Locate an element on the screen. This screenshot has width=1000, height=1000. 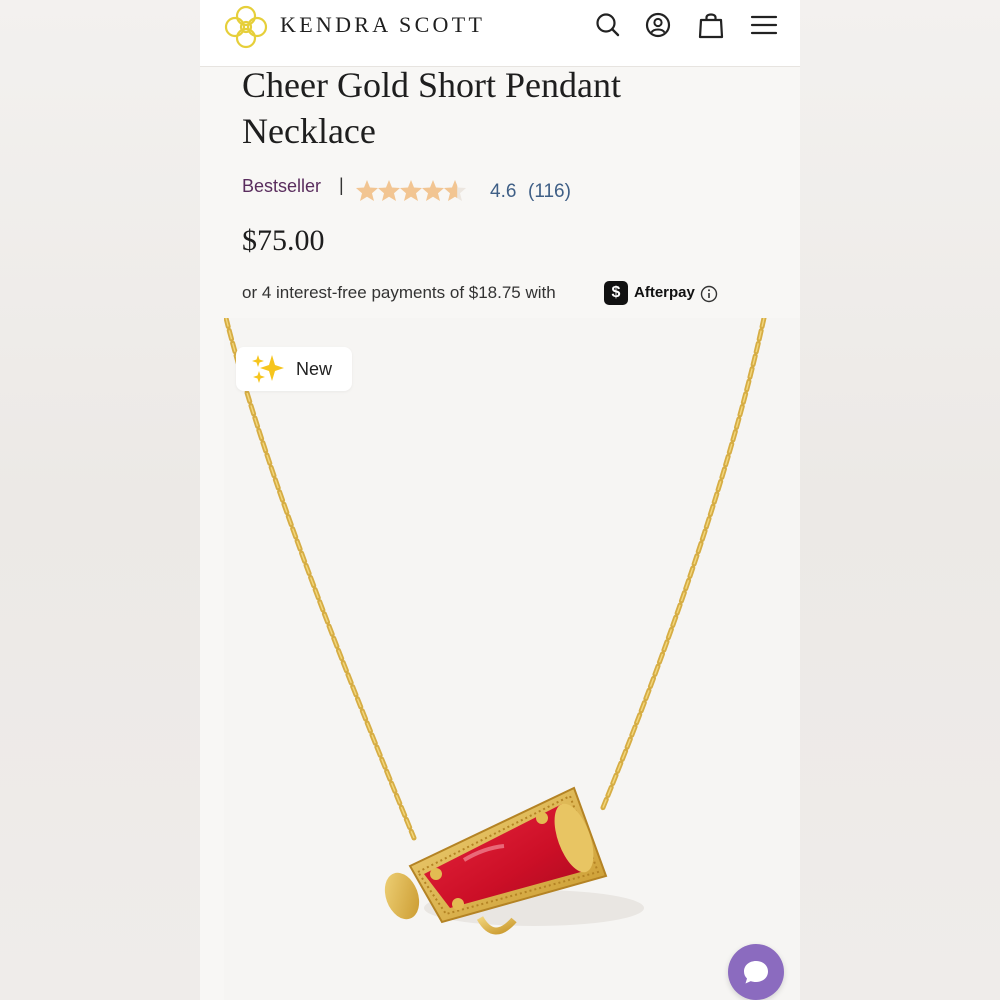
review-count: (116) is located at coordinates (549, 192).